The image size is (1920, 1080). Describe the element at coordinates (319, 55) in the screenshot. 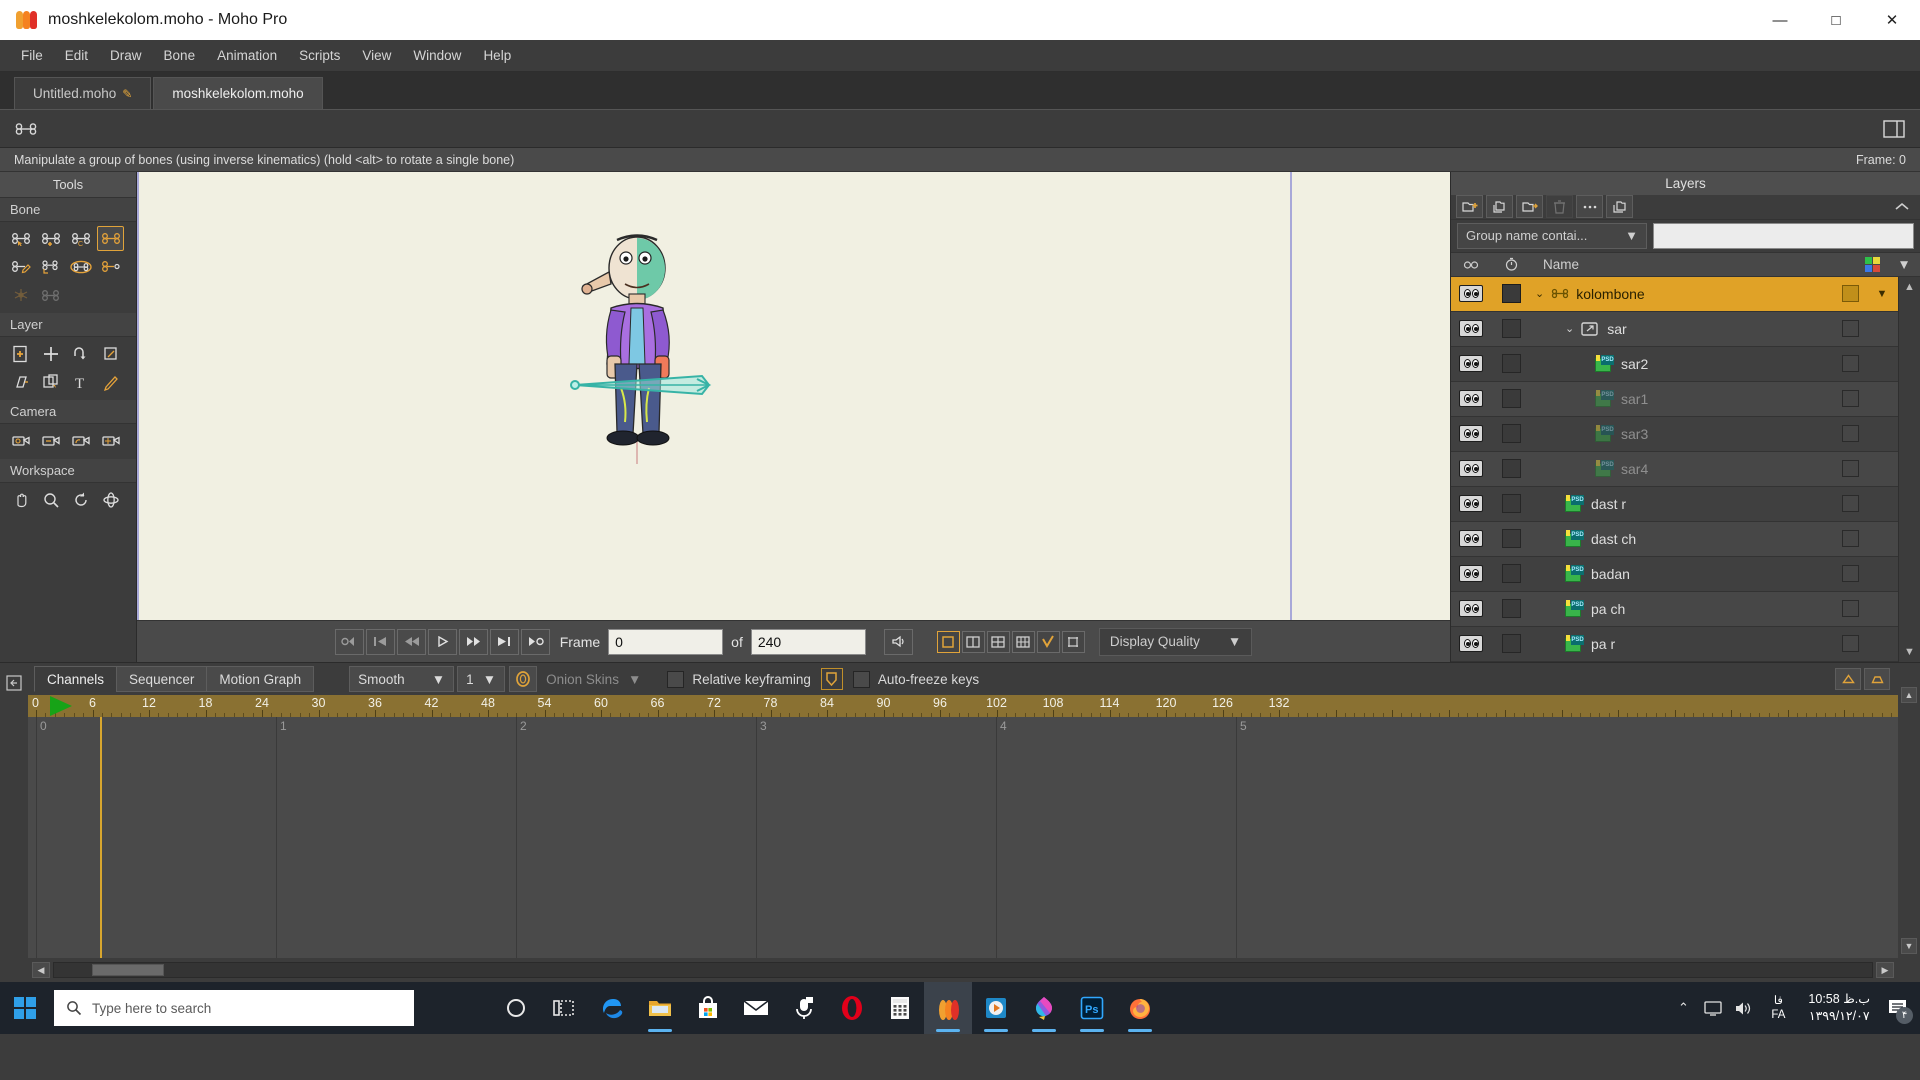

I see `menu-scripts: Scripts` at that location.